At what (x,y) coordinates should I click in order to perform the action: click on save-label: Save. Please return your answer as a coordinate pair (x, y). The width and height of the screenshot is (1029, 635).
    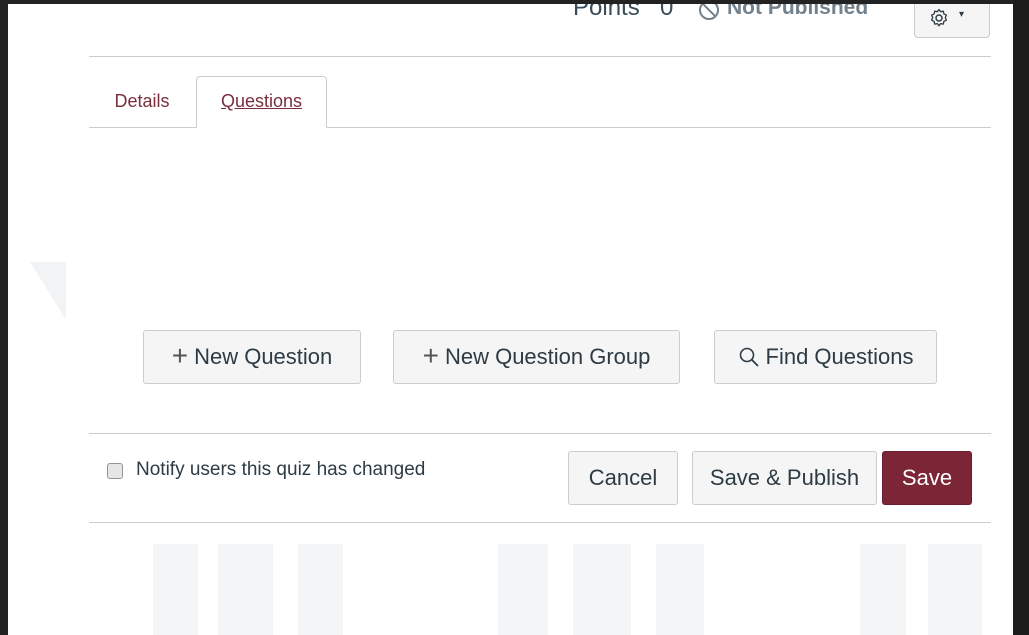
    Looking at the image, I should click on (927, 477).